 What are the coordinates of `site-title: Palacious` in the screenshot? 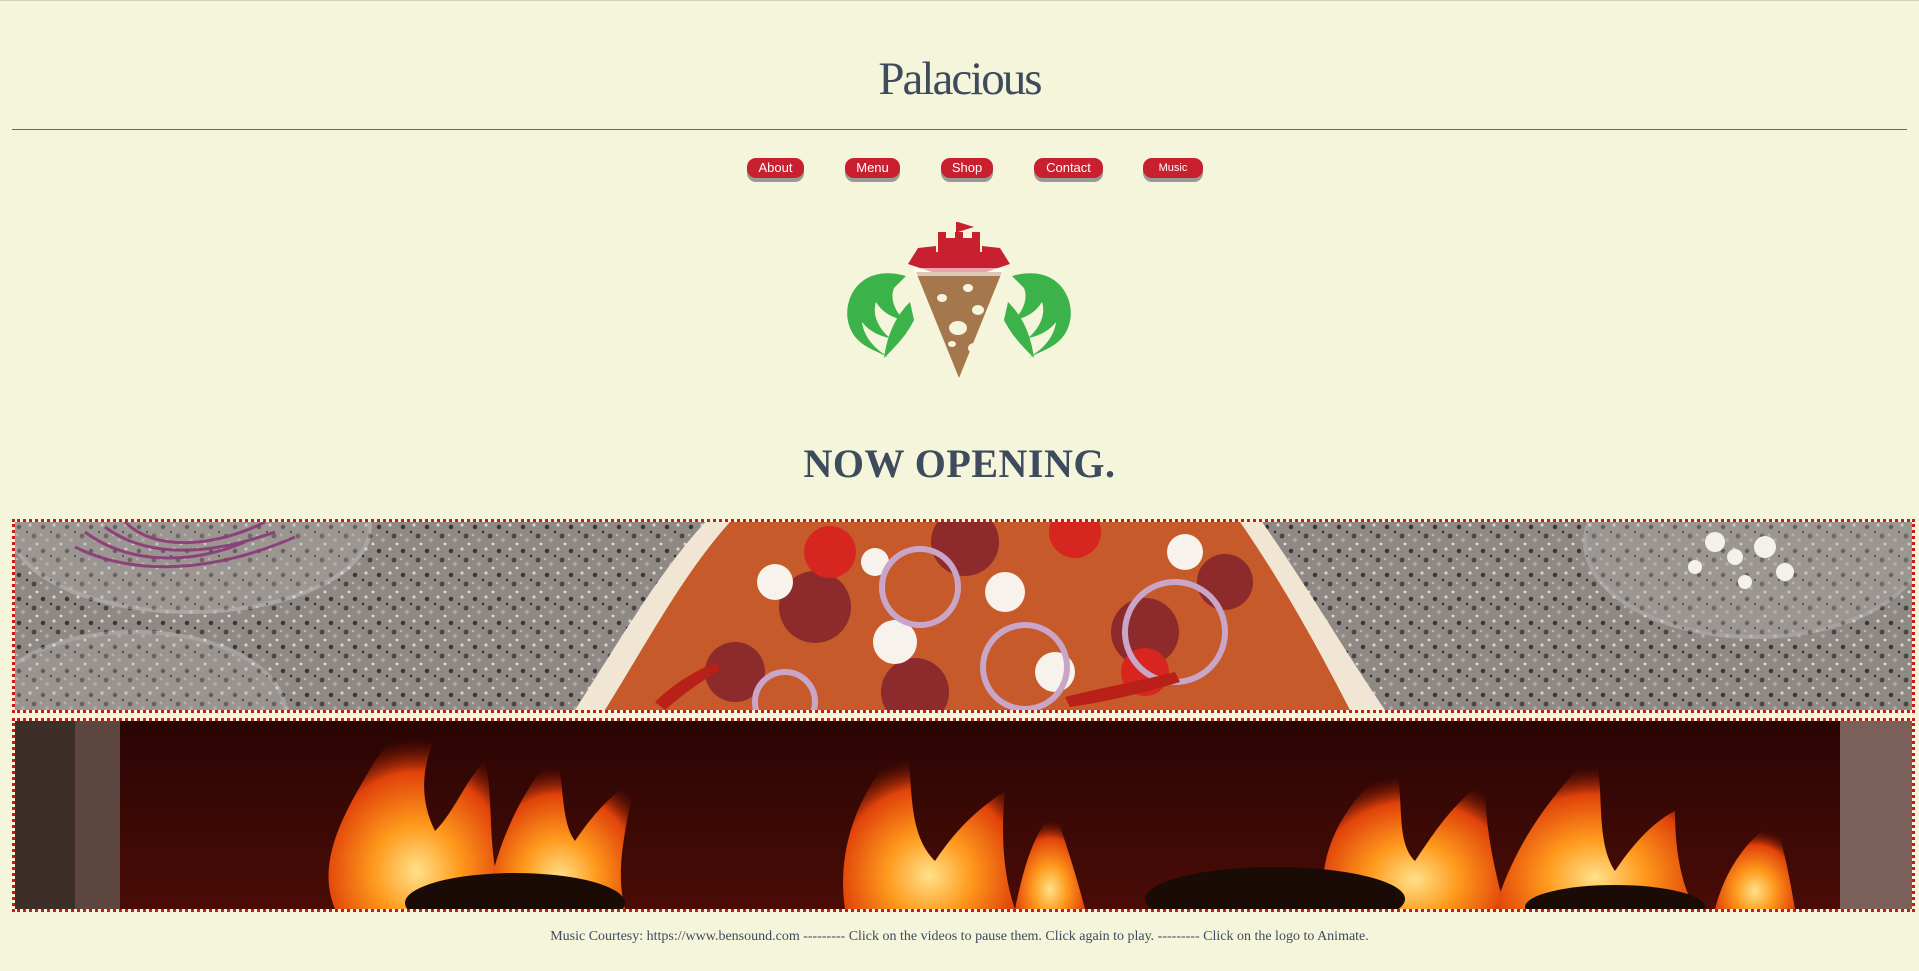 It's located at (960, 79).